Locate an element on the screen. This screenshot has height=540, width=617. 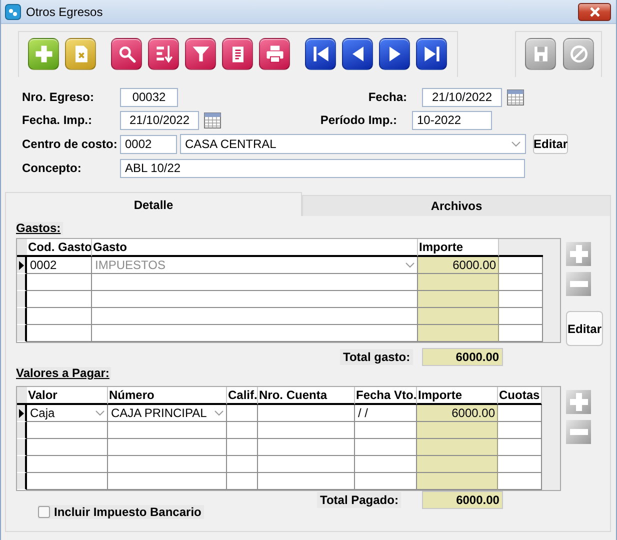
total-label: Total Pagado: is located at coordinates (359, 500).